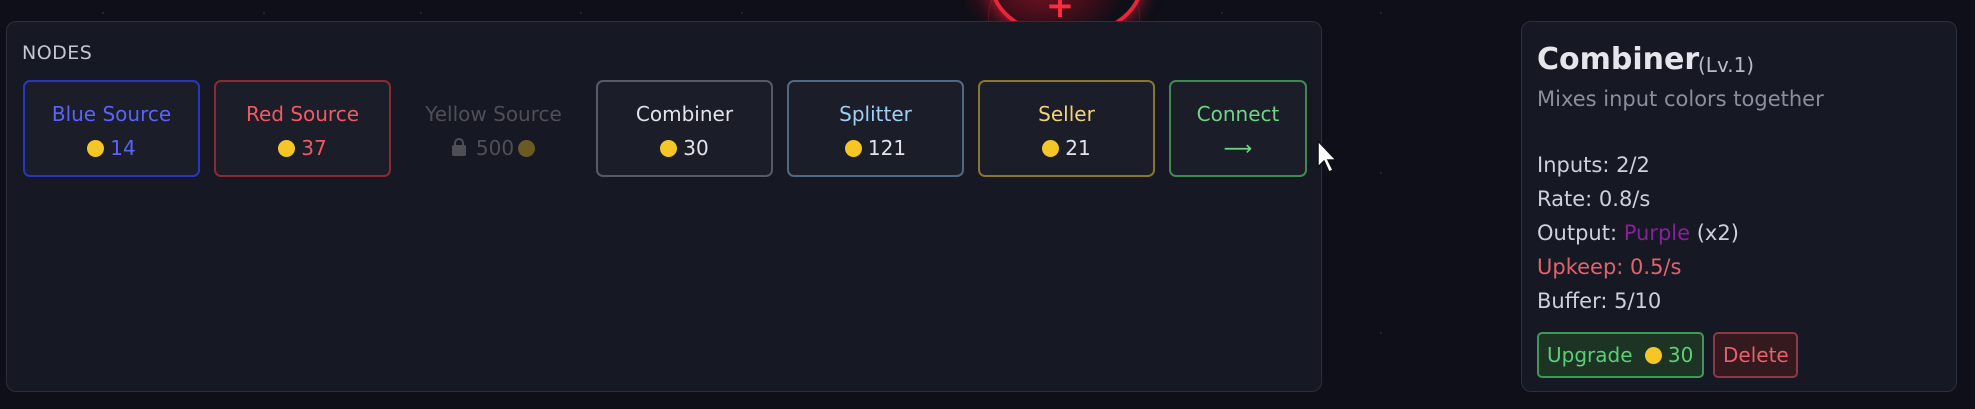  Describe the element at coordinates (875, 114) in the screenshot. I see `node-label: Splitter` at that location.